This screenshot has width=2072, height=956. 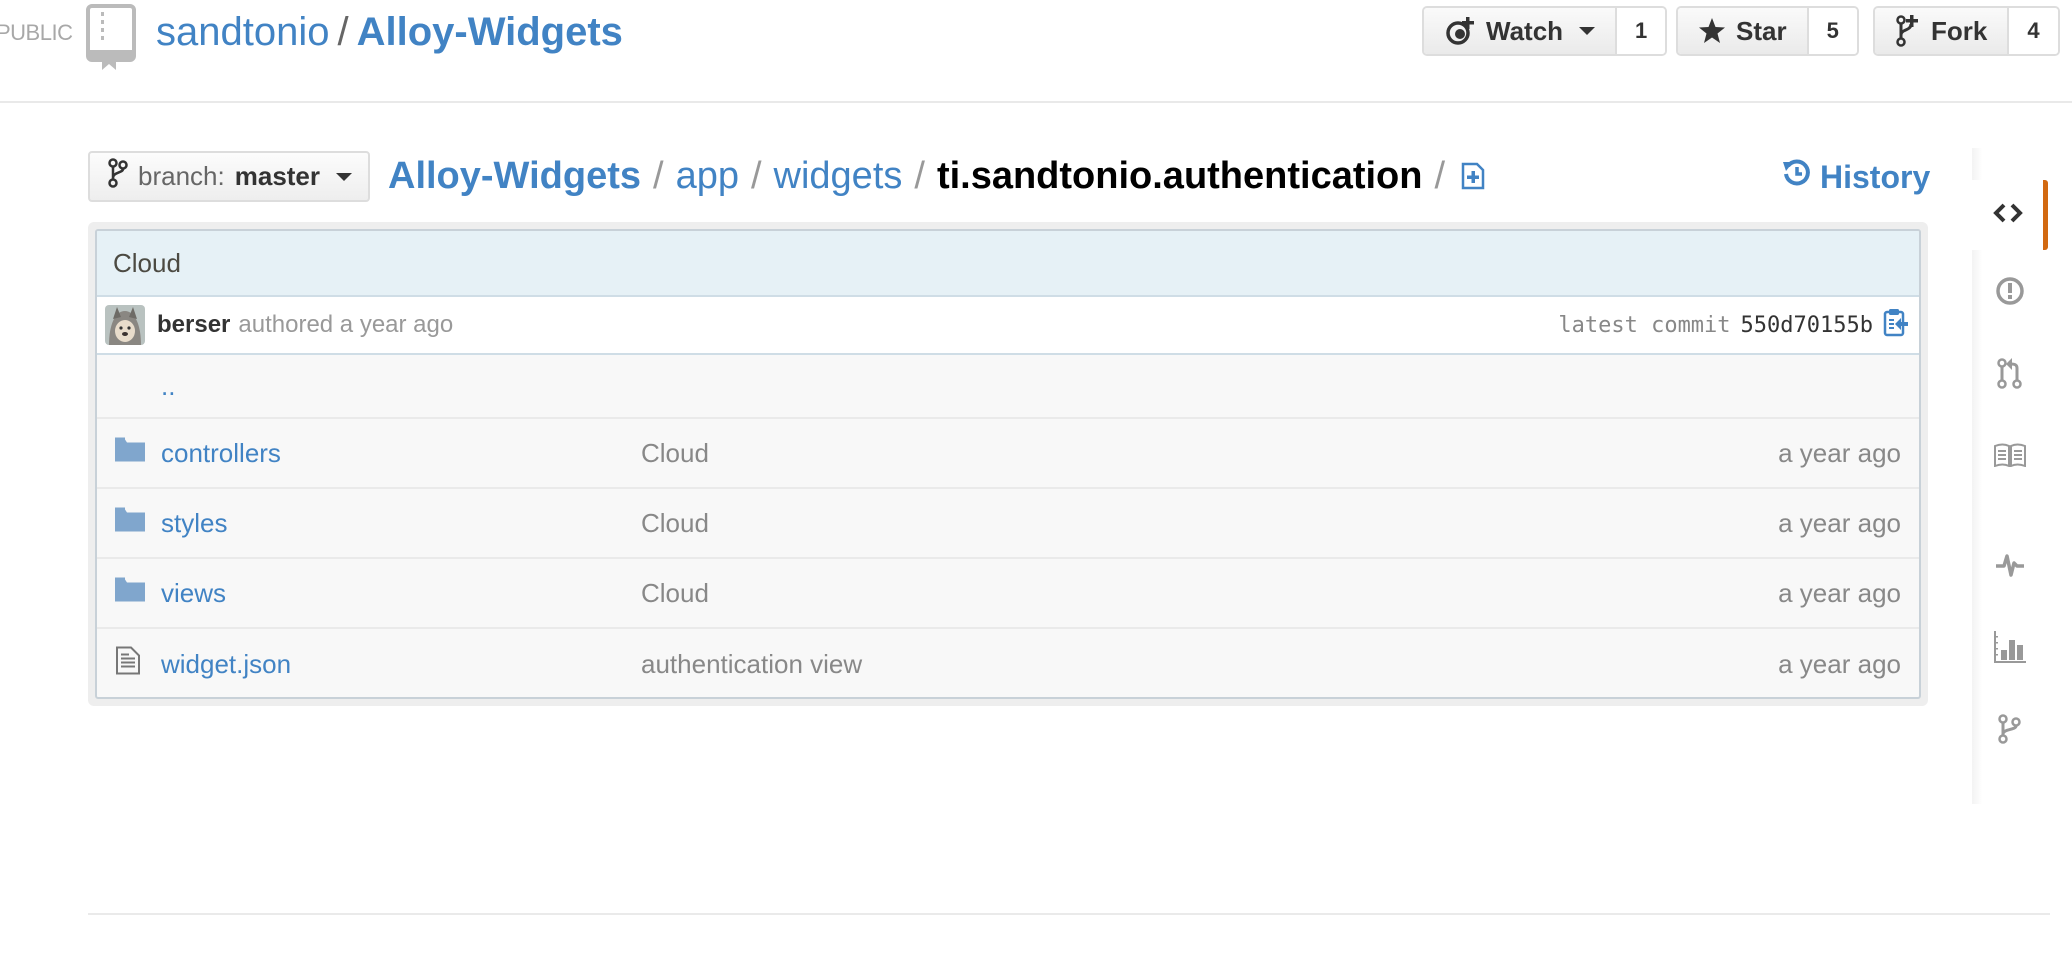 I want to click on history-icon, so click(x=1797, y=177).